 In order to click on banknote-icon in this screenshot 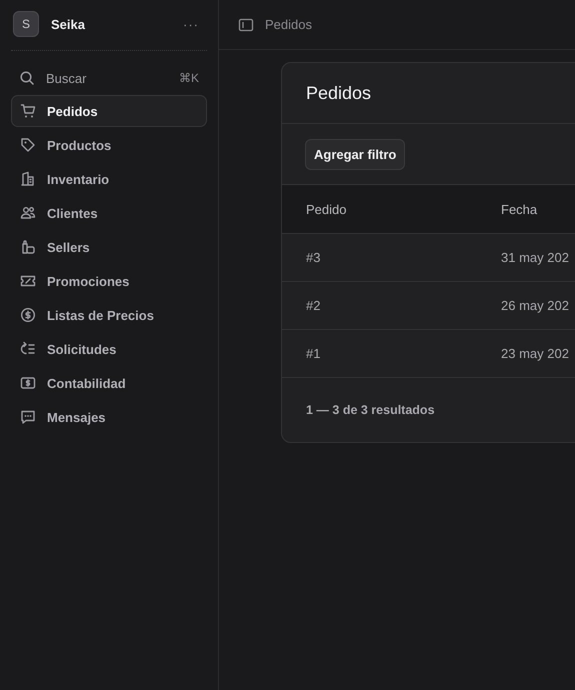, I will do `click(28, 383)`.